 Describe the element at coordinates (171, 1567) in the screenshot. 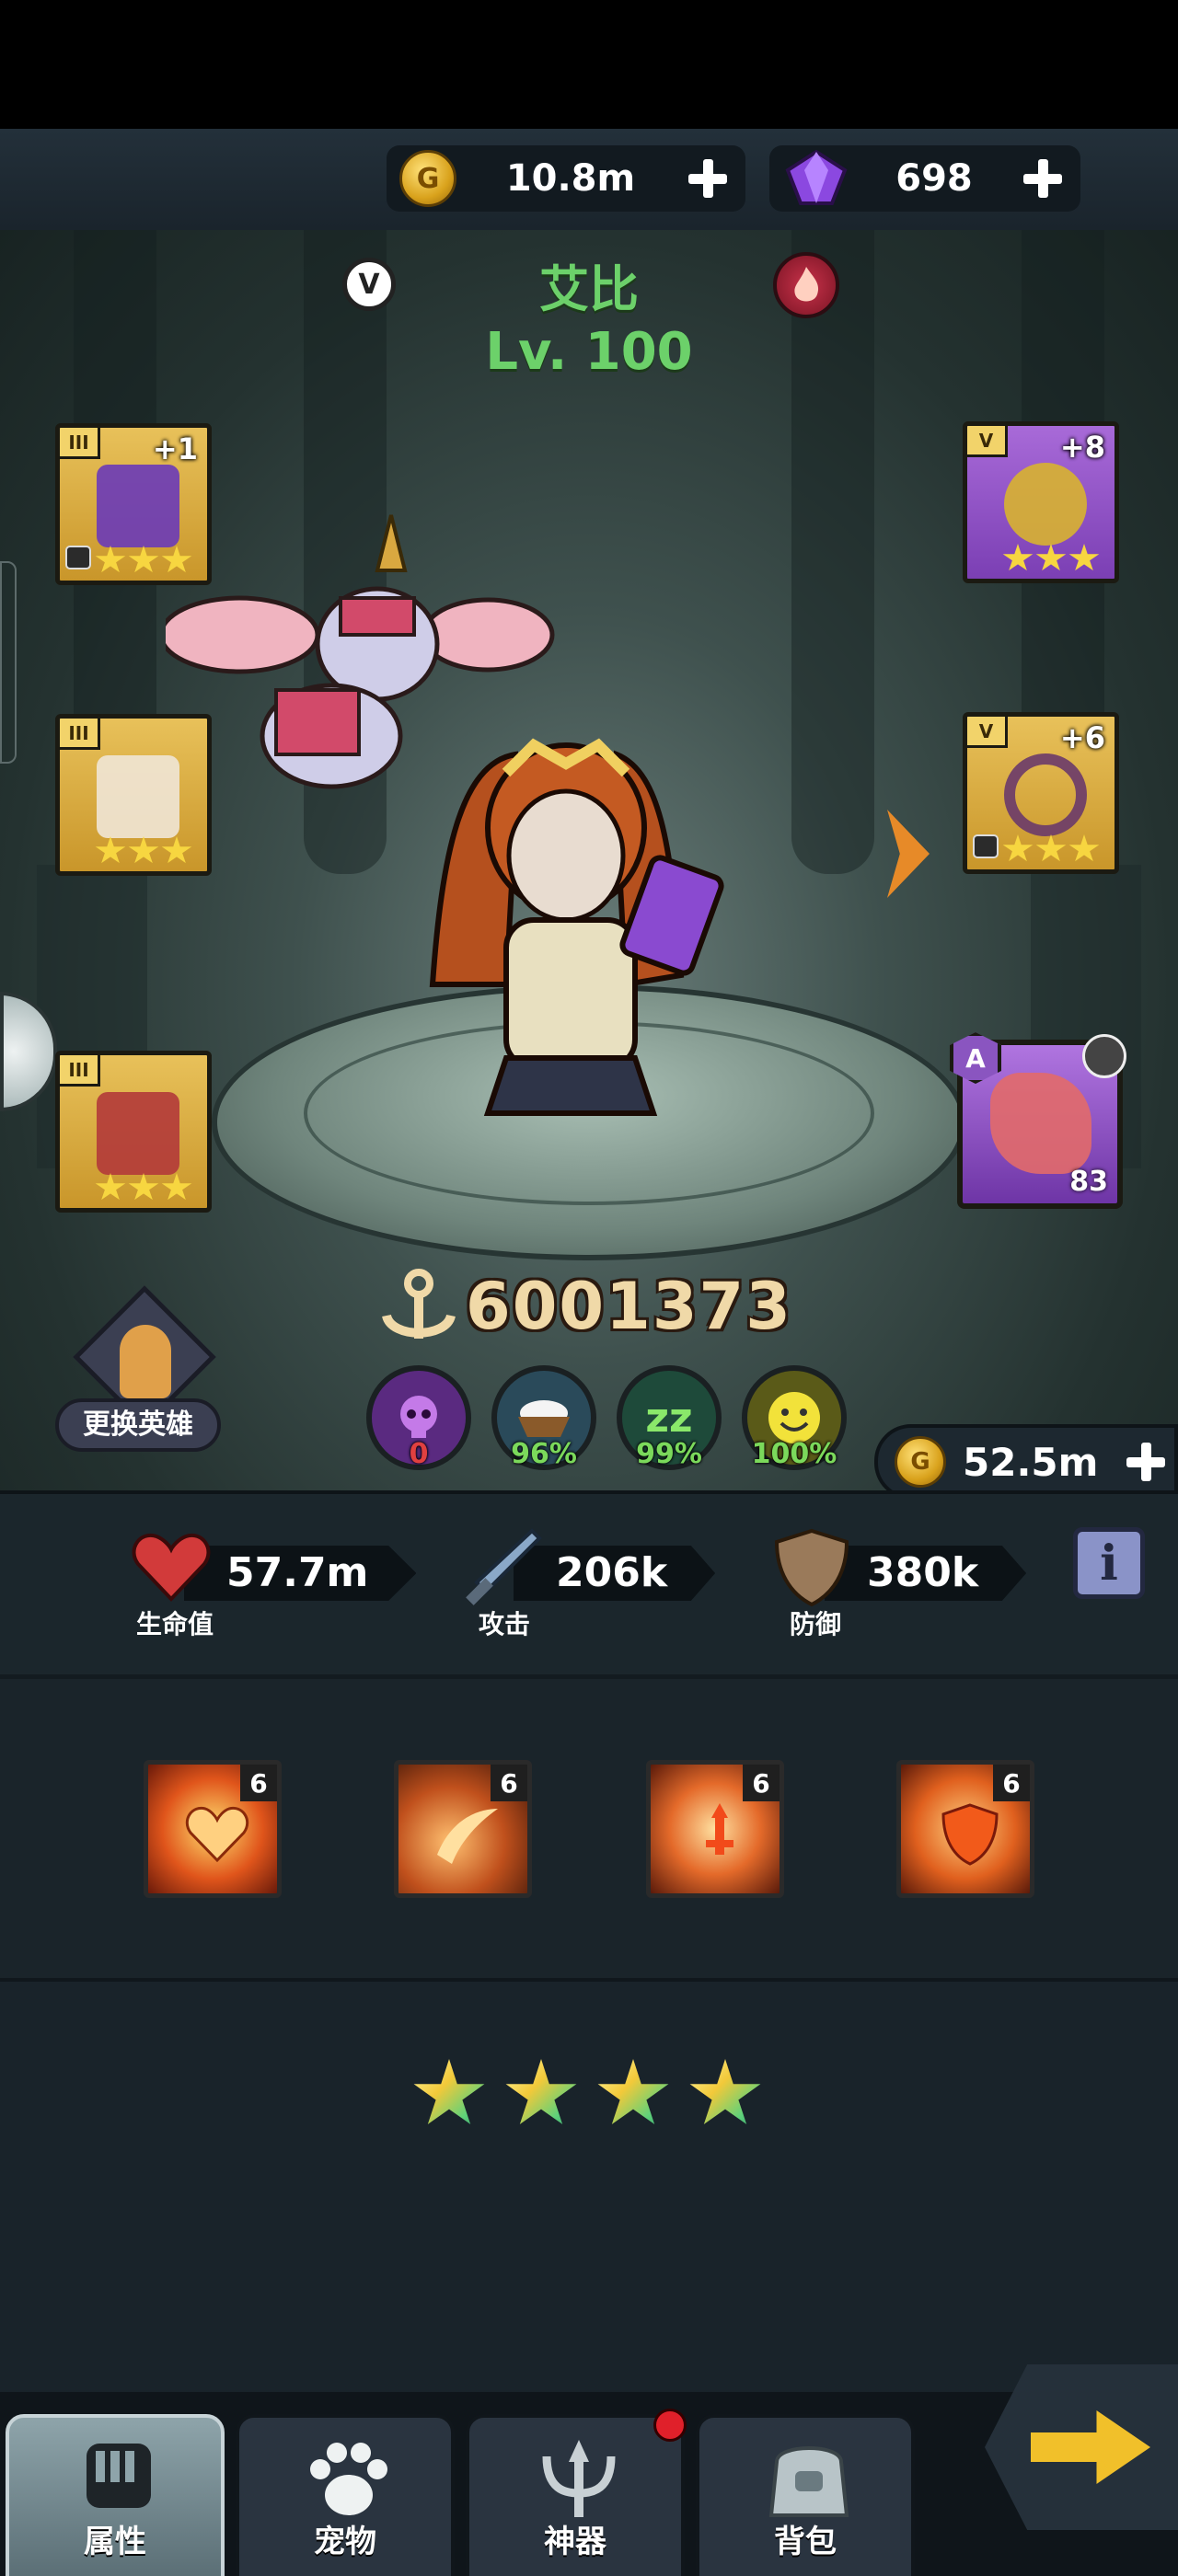

I see `heart-icon` at that location.